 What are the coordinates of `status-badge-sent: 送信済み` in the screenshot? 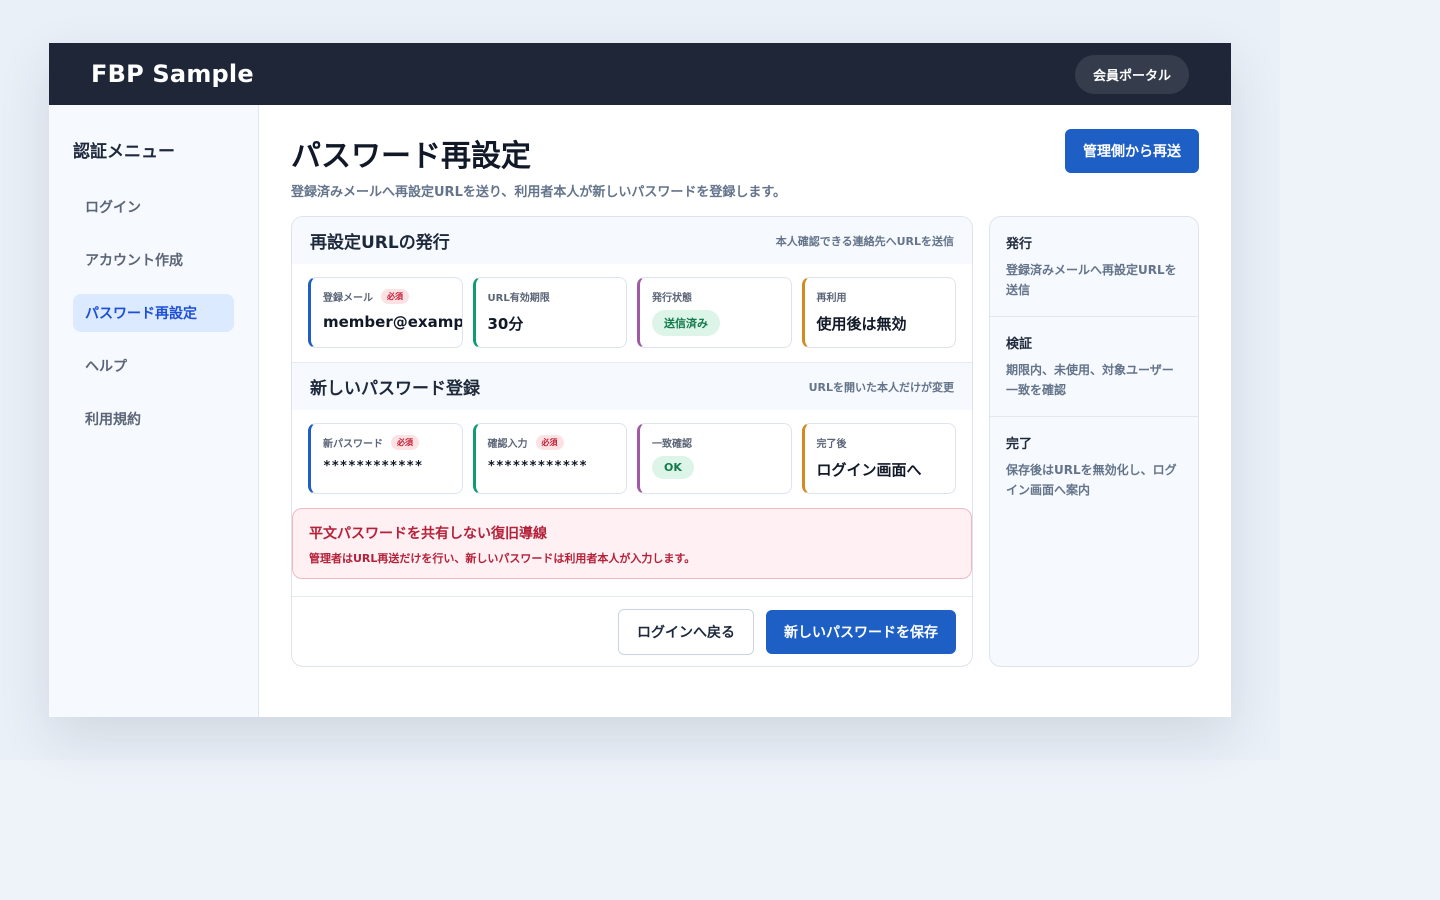 It's located at (686, 323).